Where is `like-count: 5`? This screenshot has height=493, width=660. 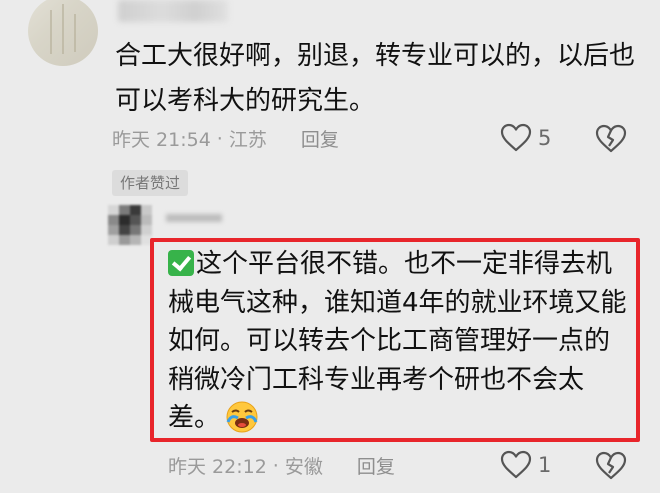 like-count: 5 is located at coordinates (545, 138).